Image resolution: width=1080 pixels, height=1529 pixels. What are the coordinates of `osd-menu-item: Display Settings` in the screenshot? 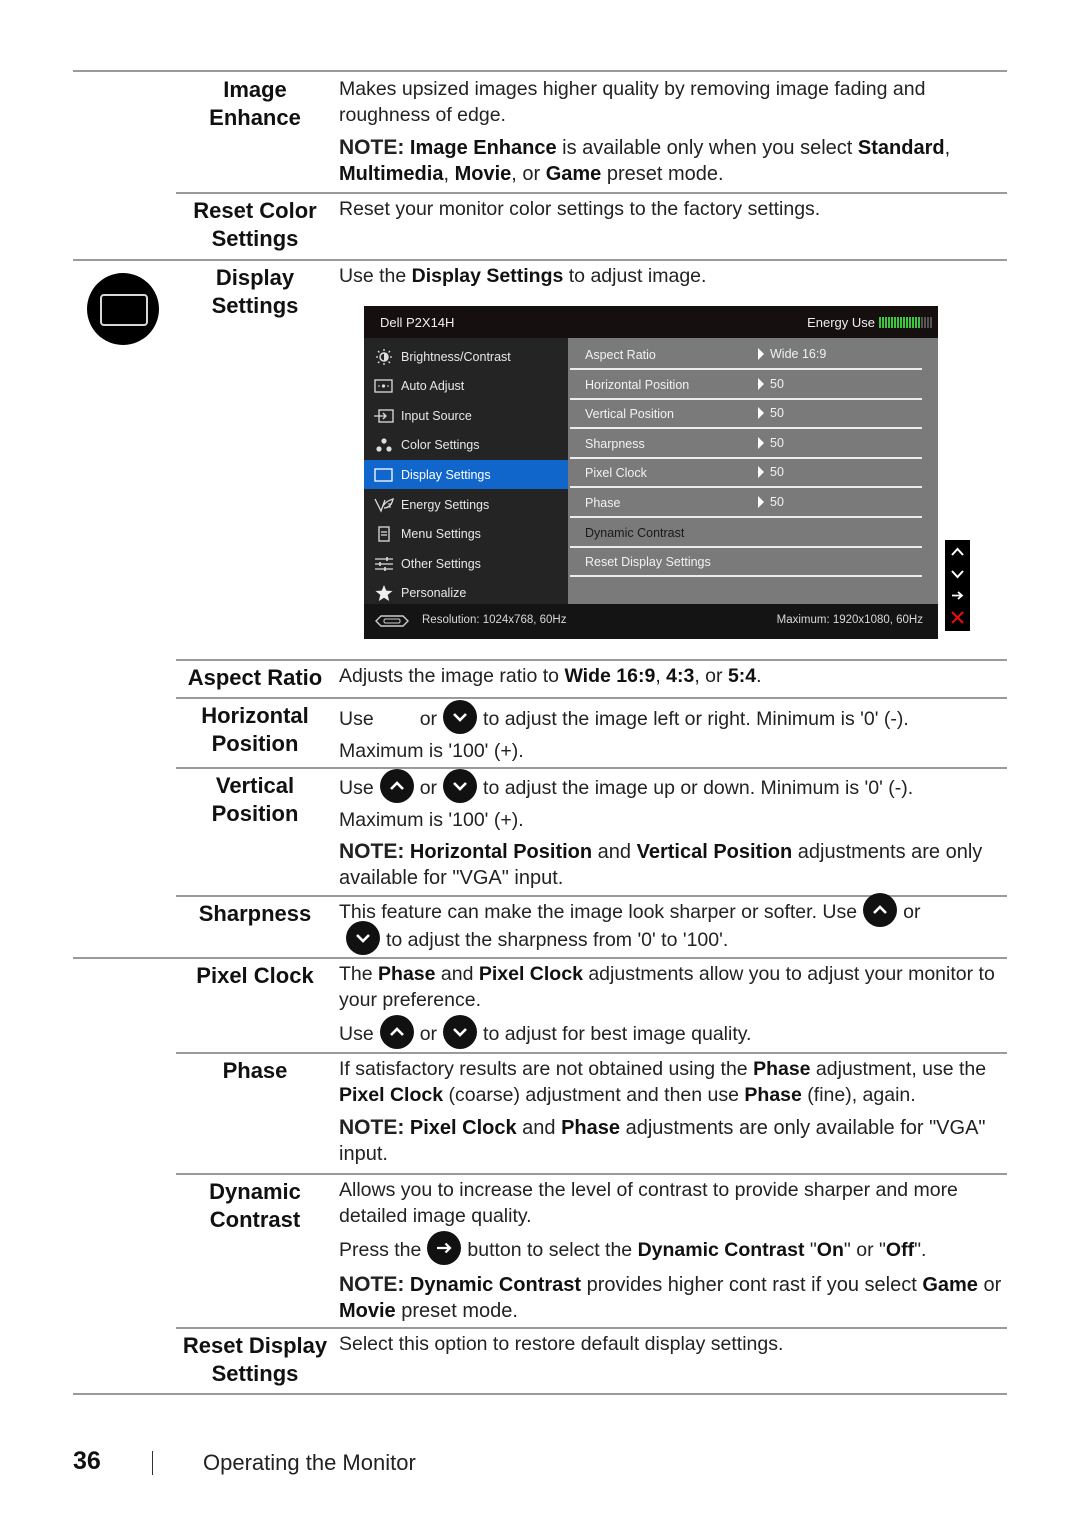 It's located at (466, 475).